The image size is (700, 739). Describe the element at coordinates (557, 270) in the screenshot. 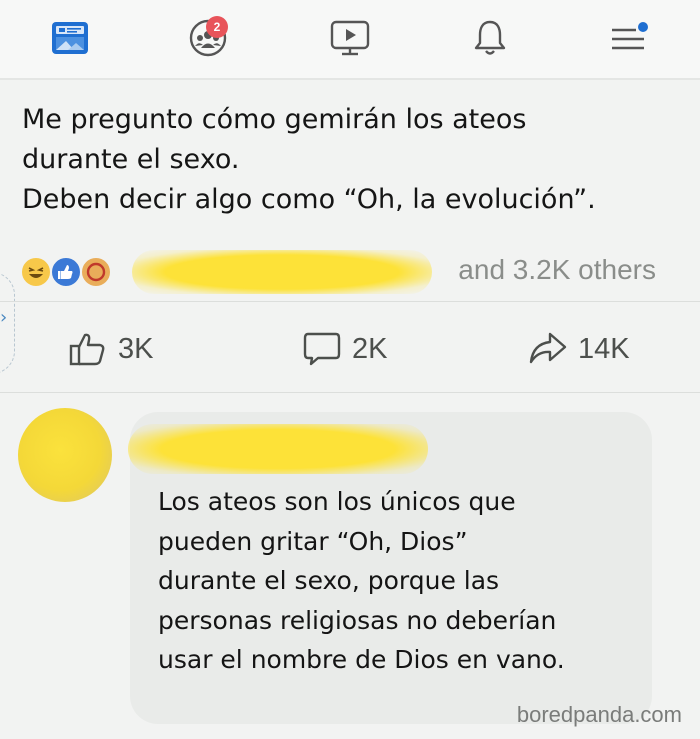

I see `reaction-others-text: and 3.2K others` at that location.